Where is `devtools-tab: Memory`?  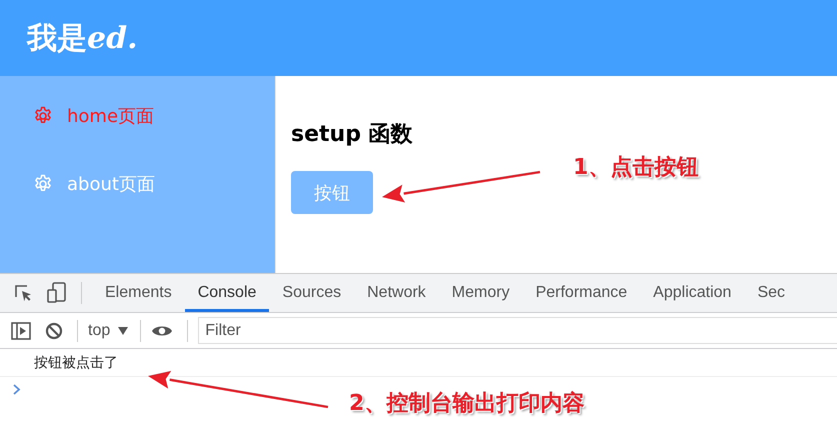
devtools-tab: Memory is located at coordinates (480, 293).